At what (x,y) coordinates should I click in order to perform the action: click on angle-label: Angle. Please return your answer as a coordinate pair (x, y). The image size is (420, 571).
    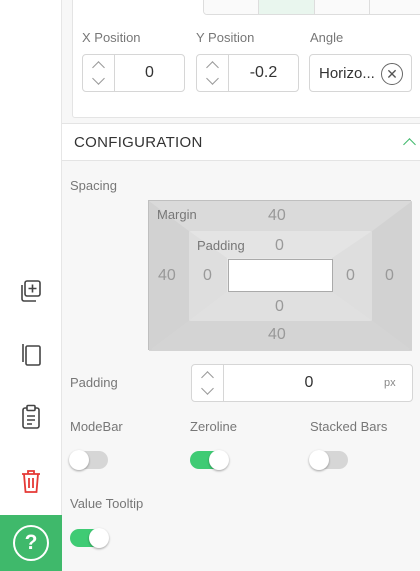
    Looking at the image, I should click on (327, 37).